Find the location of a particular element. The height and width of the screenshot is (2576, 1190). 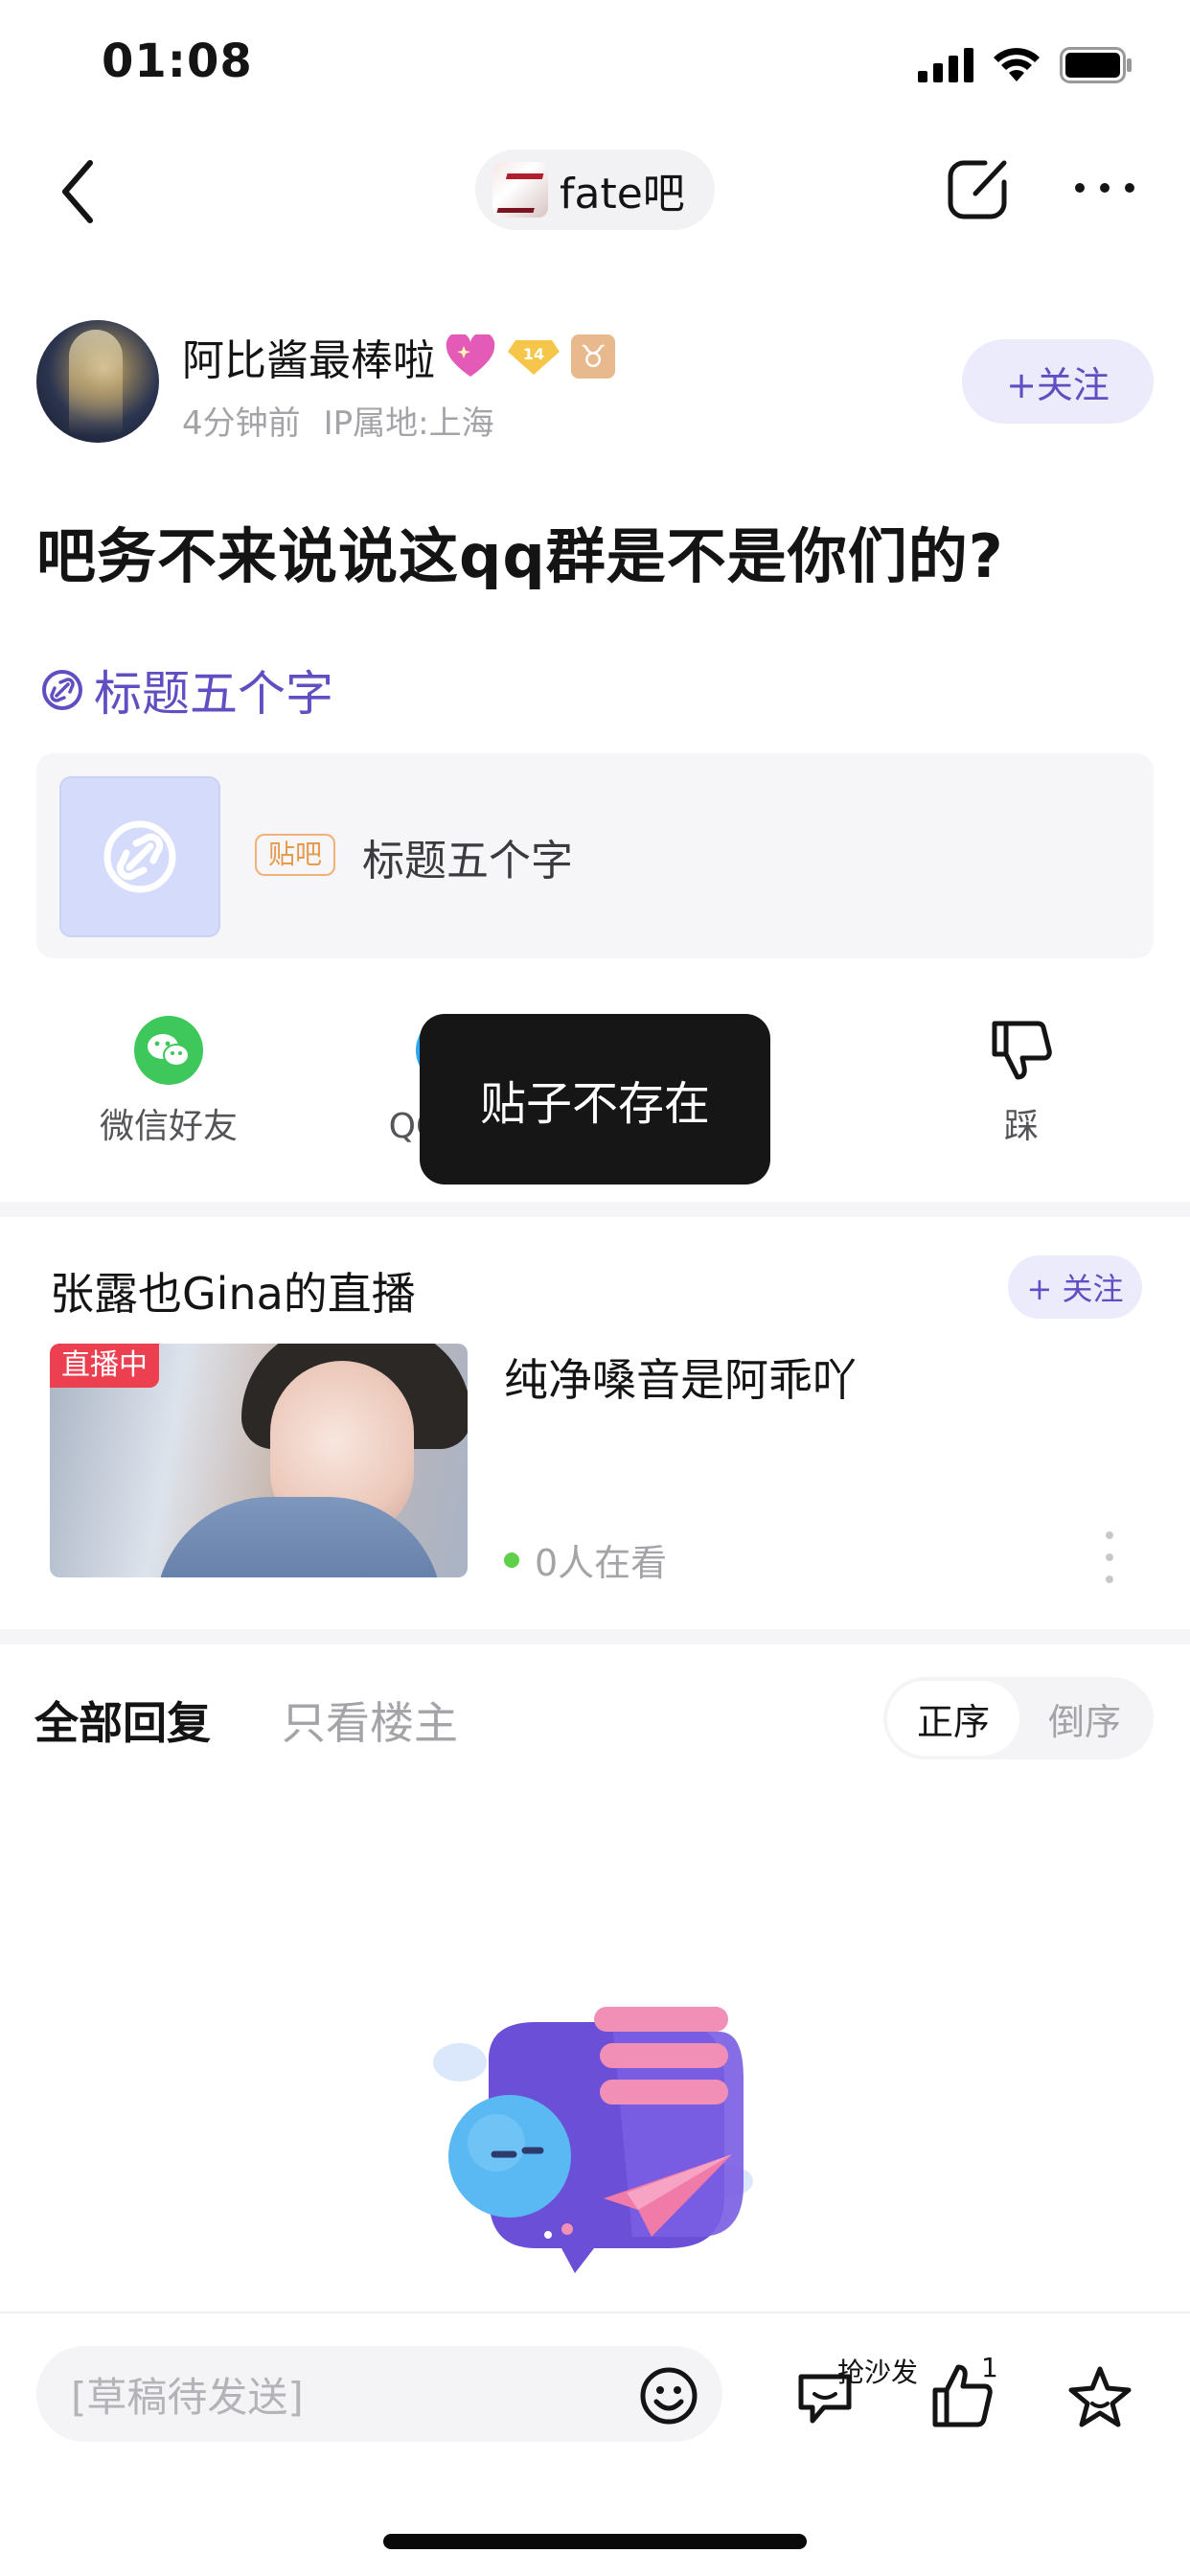

sofa-label: 抢沙发 is located at coordinates (878, 2372).